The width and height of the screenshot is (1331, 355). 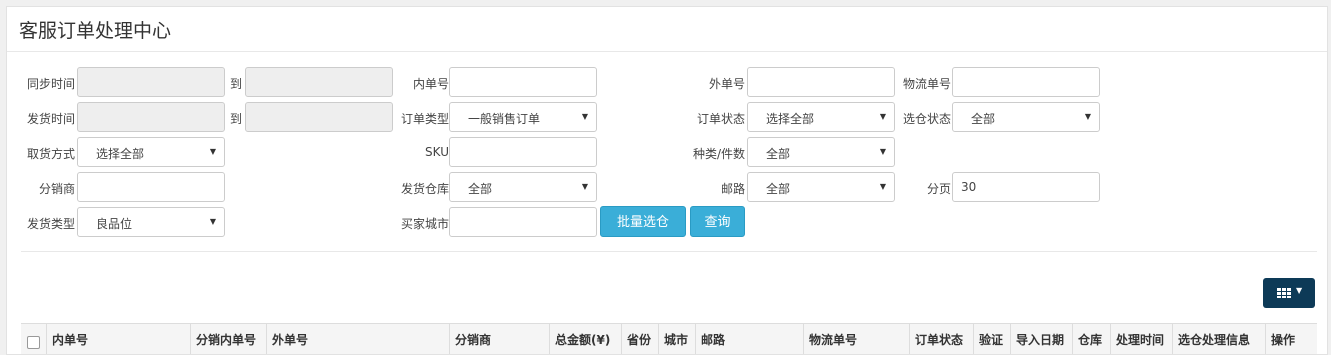 I want to click on column-header: 总金额(¥), so click(x=585, y=339).